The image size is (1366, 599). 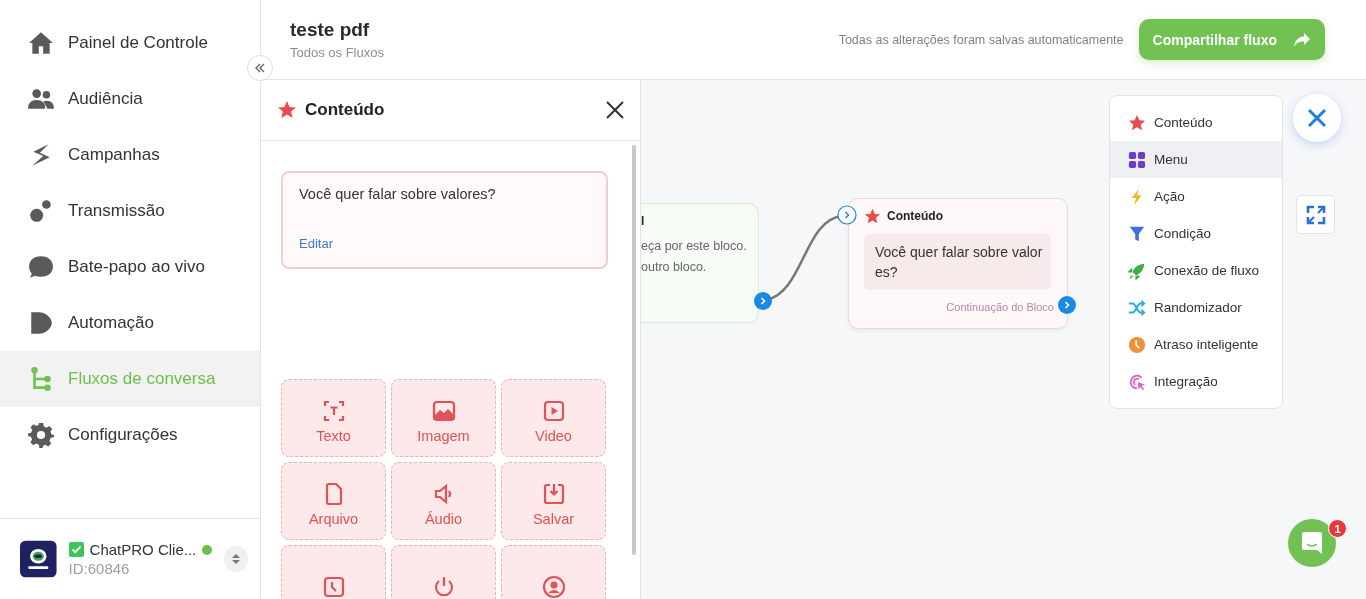 I want to click on node-title: l, so click(x=643, y=221).